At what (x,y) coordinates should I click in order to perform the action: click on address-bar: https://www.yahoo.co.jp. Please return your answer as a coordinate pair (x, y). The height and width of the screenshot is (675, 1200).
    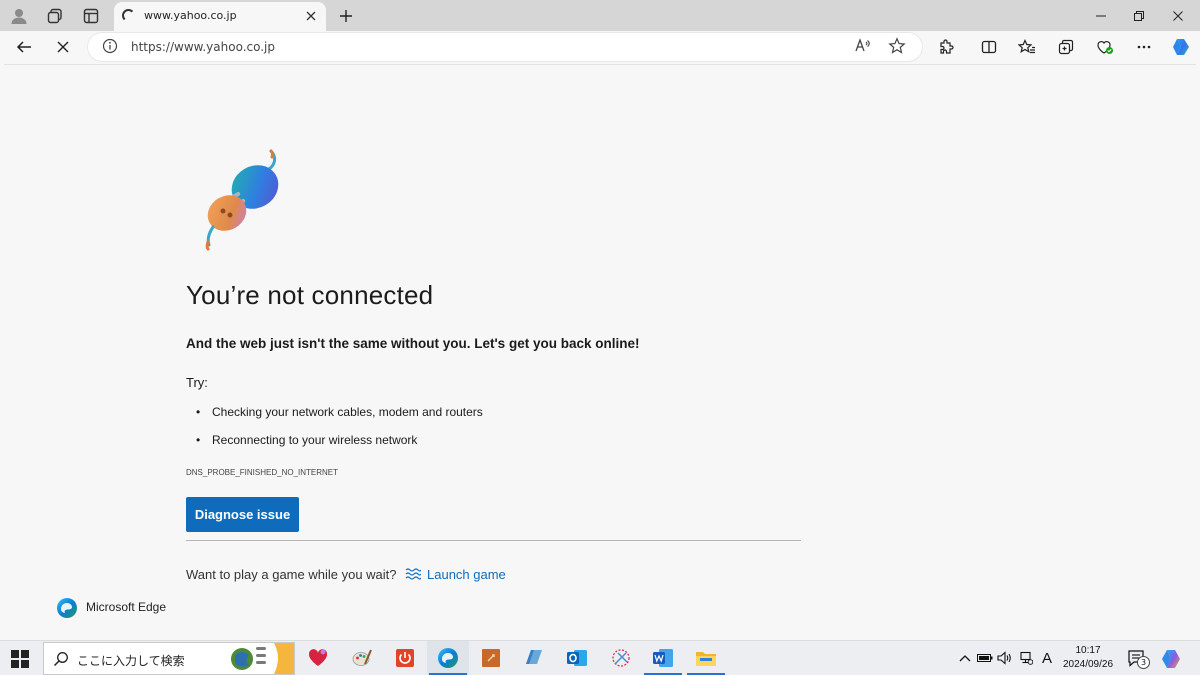
    Looking at the image, I should click on (505, 47).